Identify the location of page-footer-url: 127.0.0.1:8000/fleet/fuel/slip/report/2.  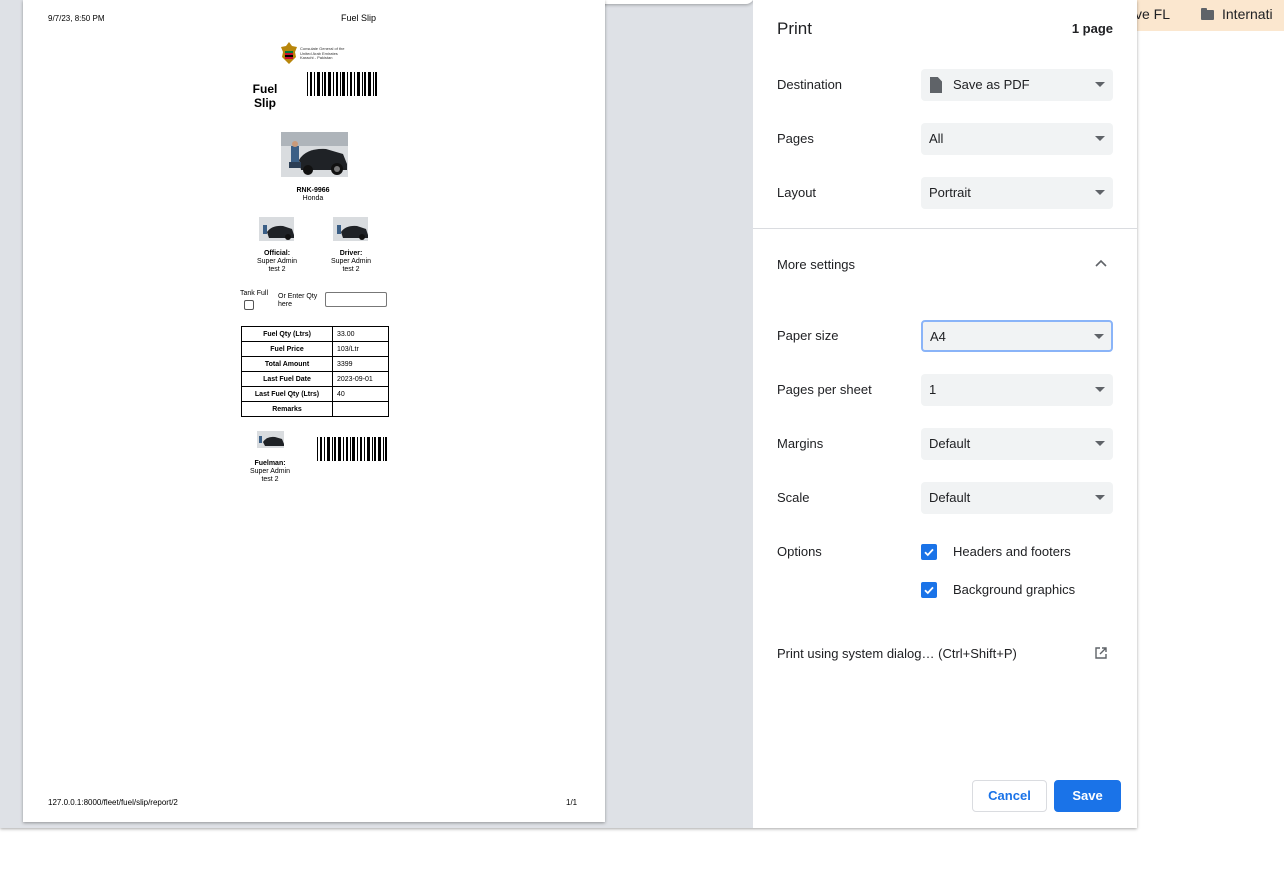
(113, 802).